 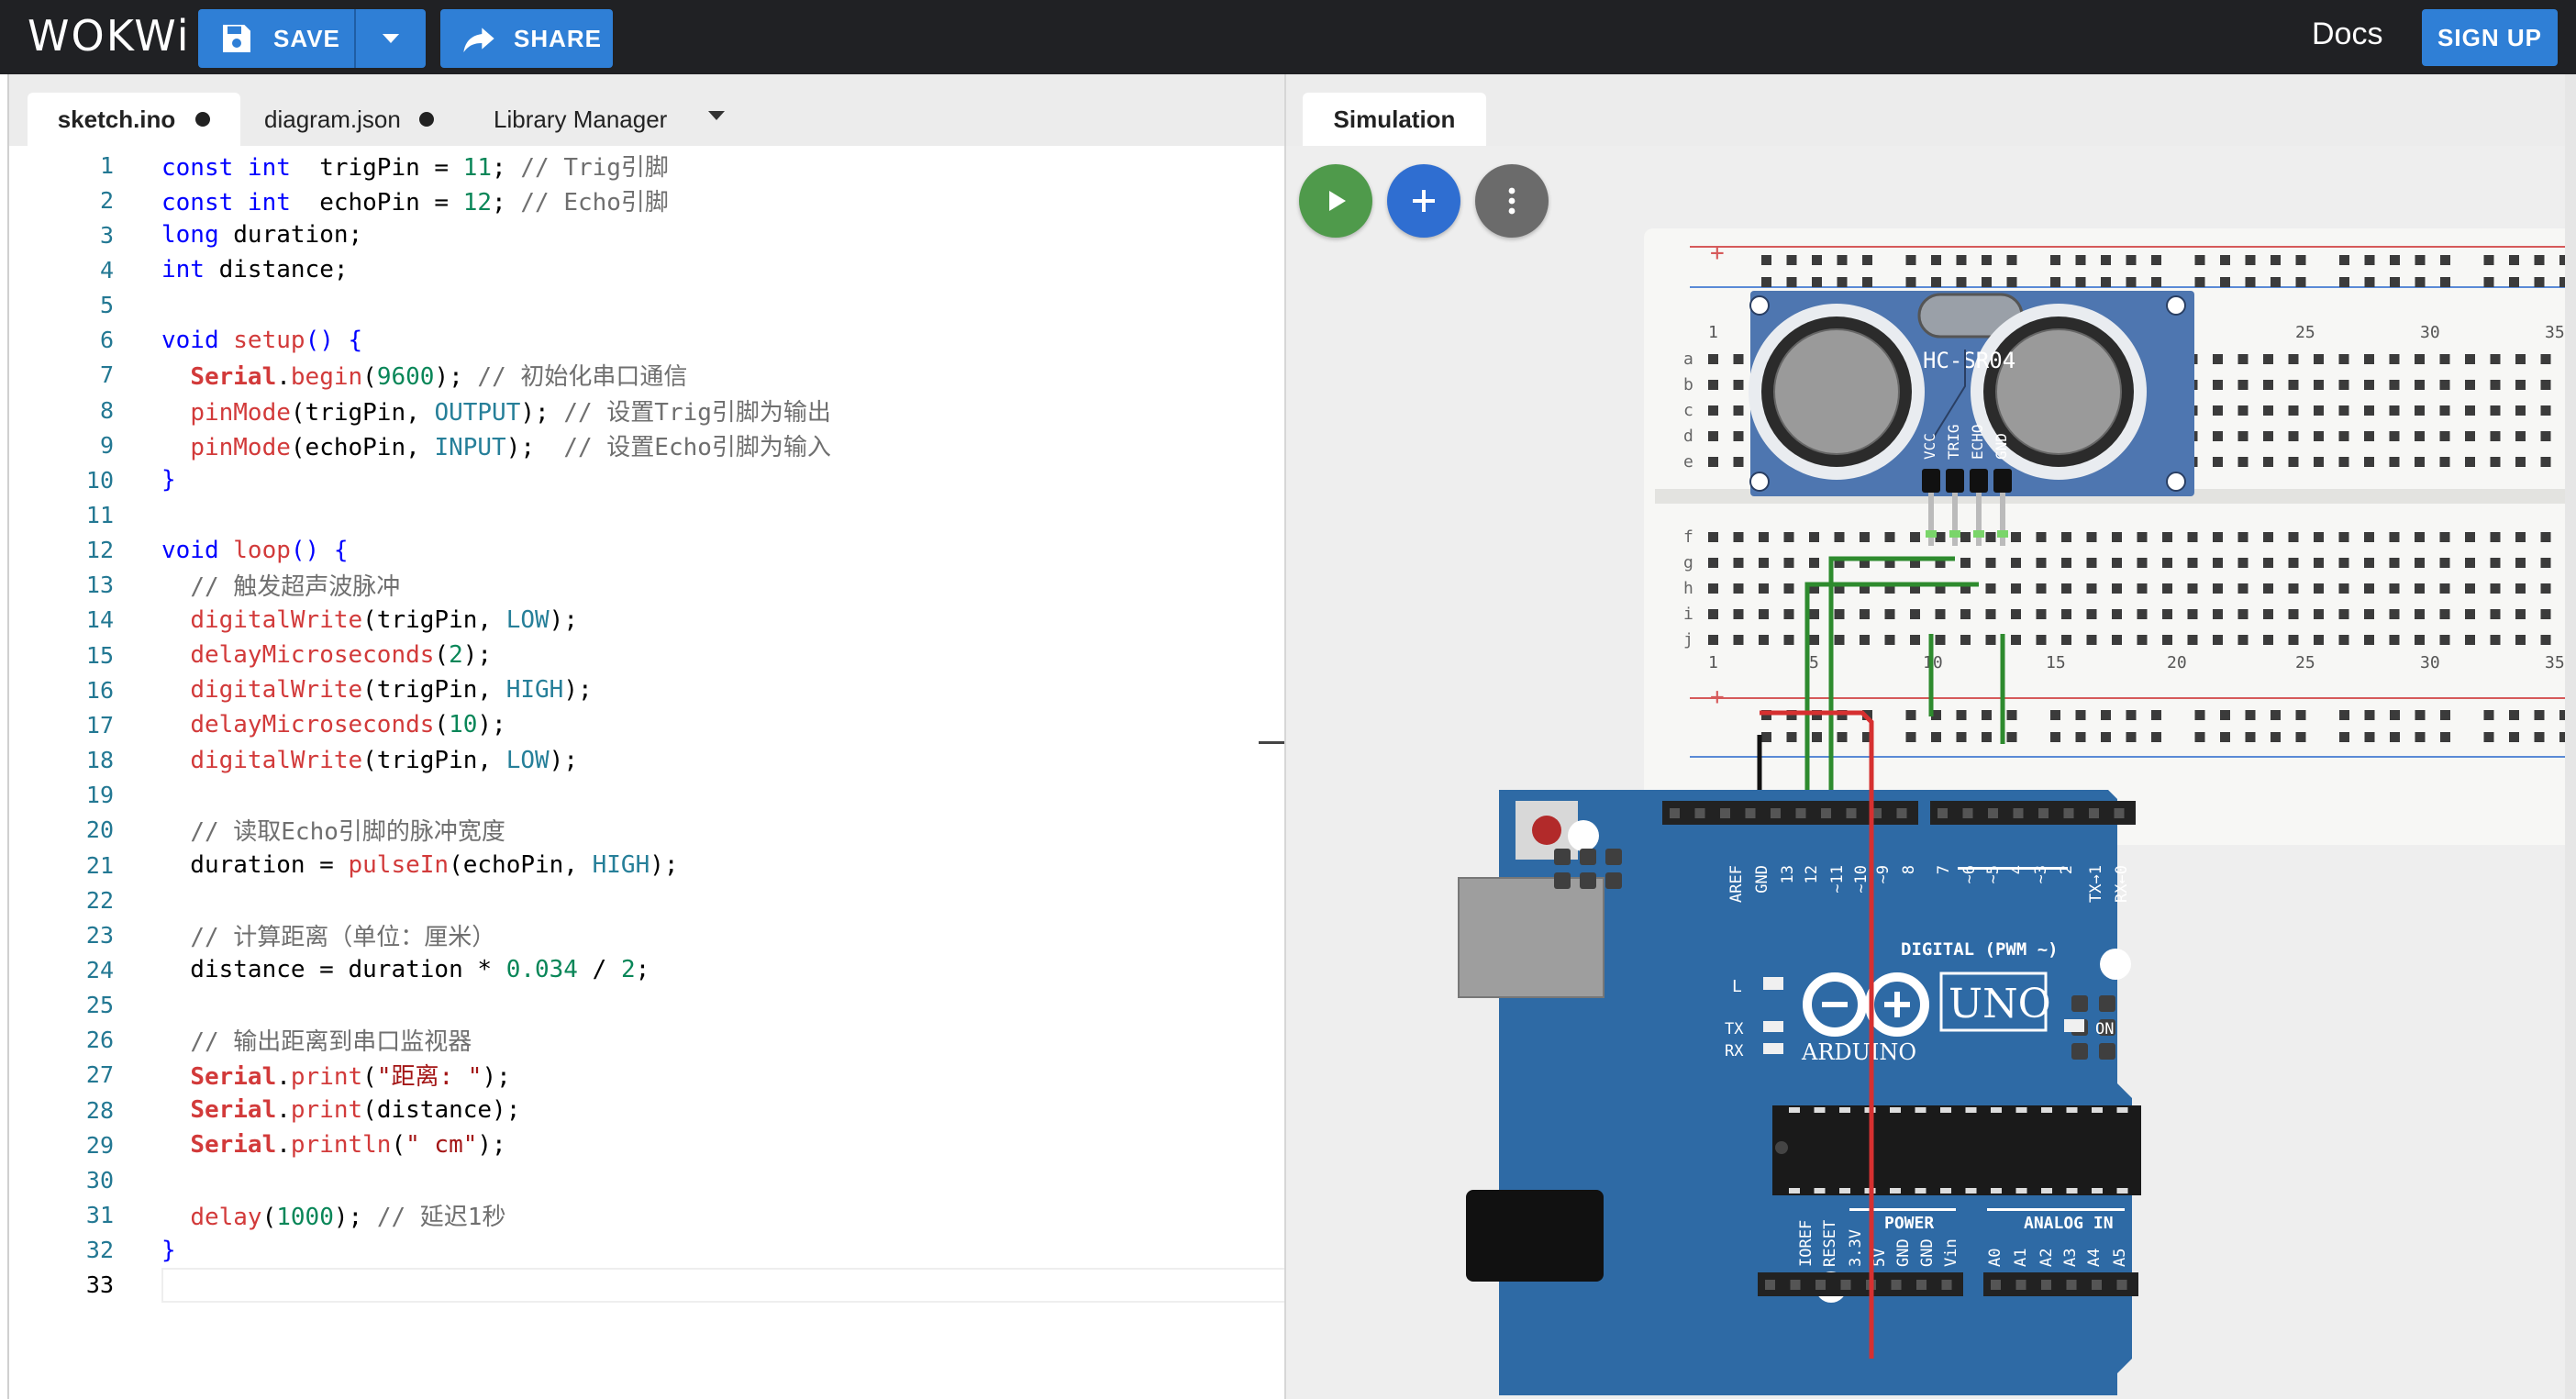 What do you see at coordinates (647, 900) in the screenshot?
I see `code-line: 22` at bounding box center [647, 900].